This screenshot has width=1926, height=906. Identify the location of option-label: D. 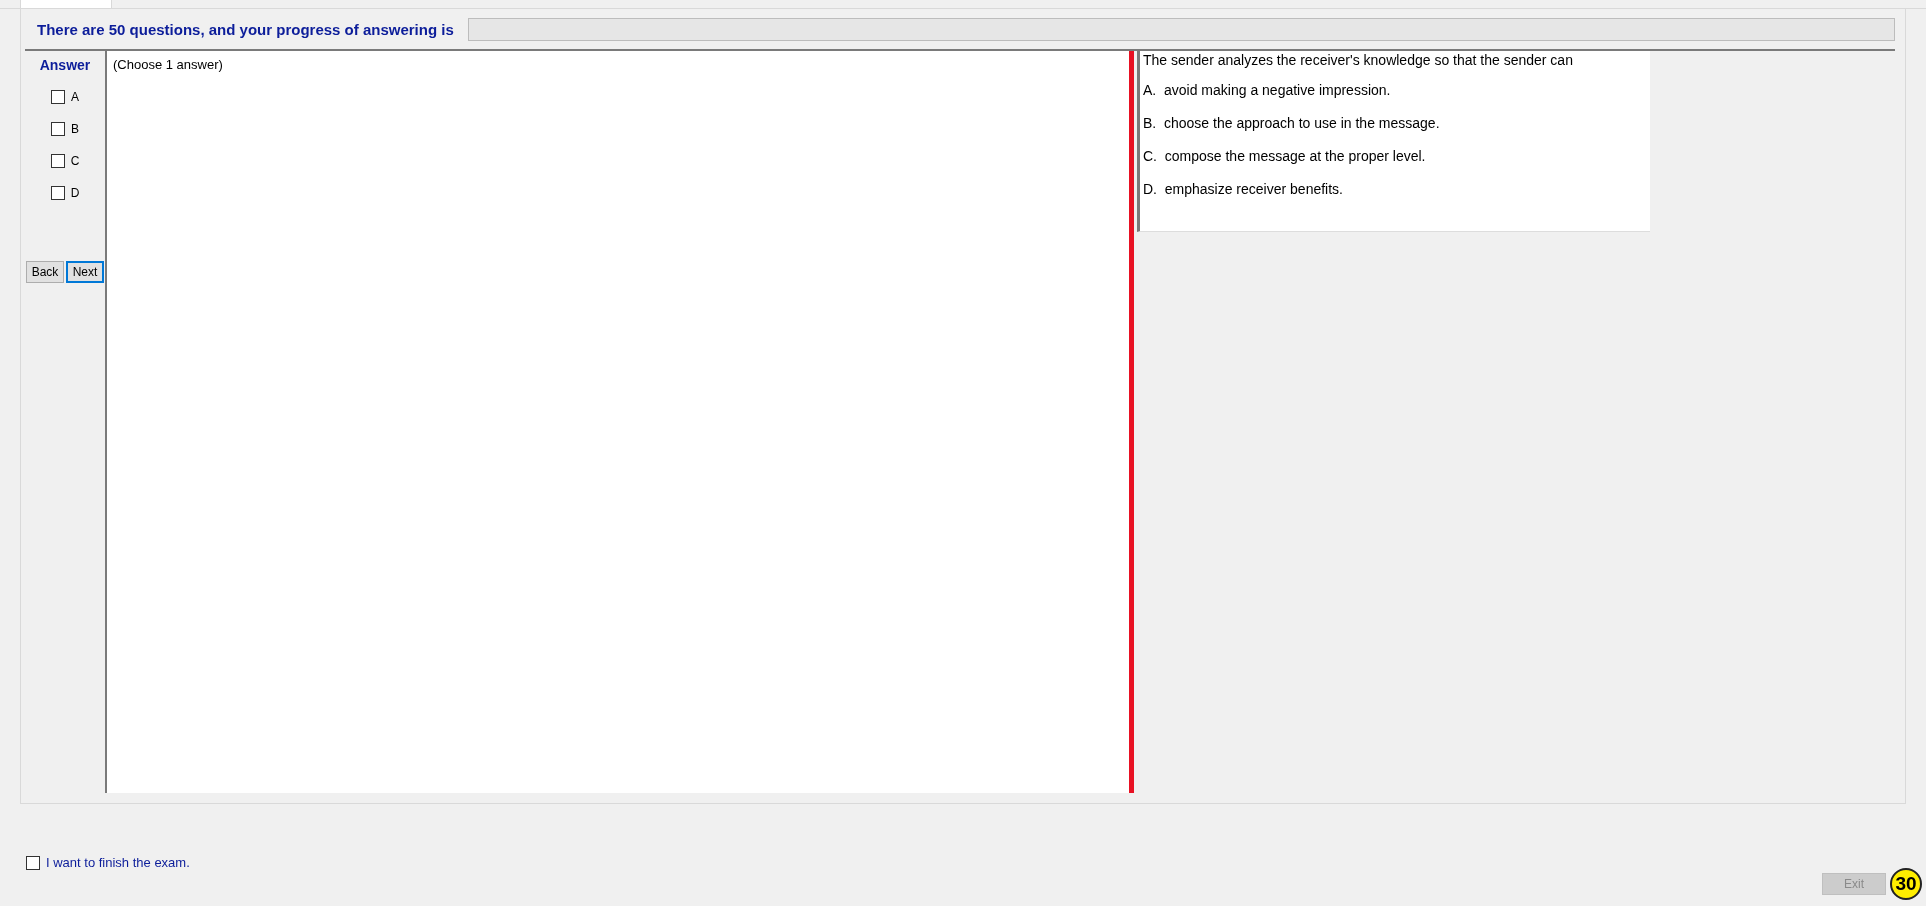
(75, 193).